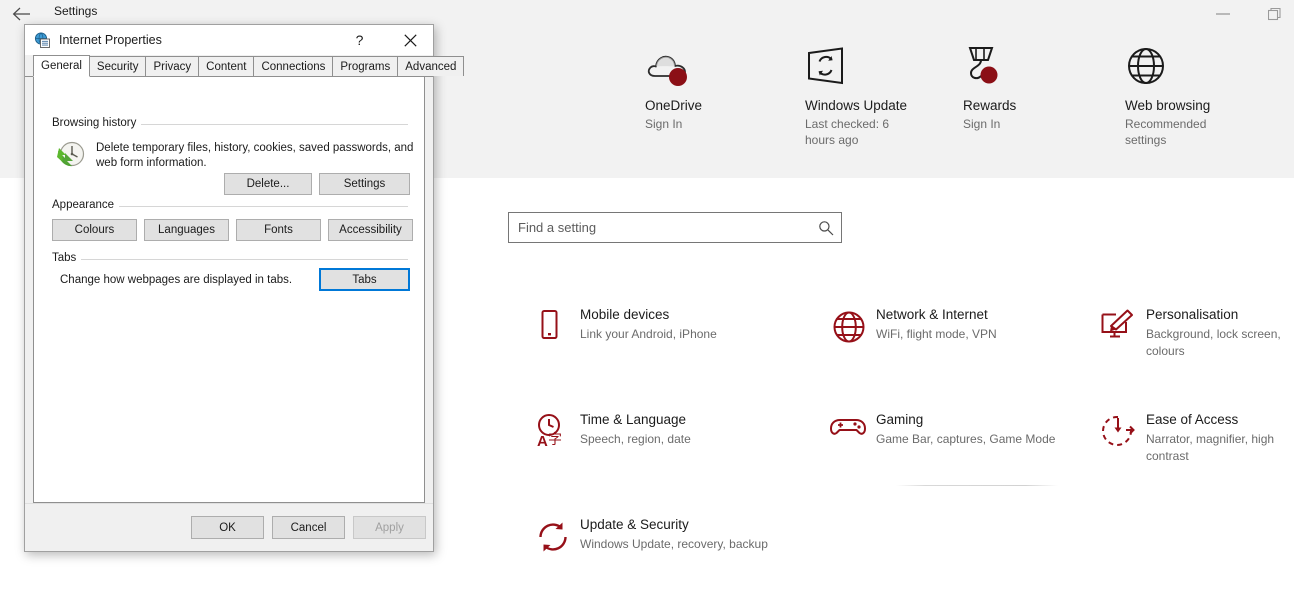  I want to click on tab-privacy: Privacy, so click(172, 66).